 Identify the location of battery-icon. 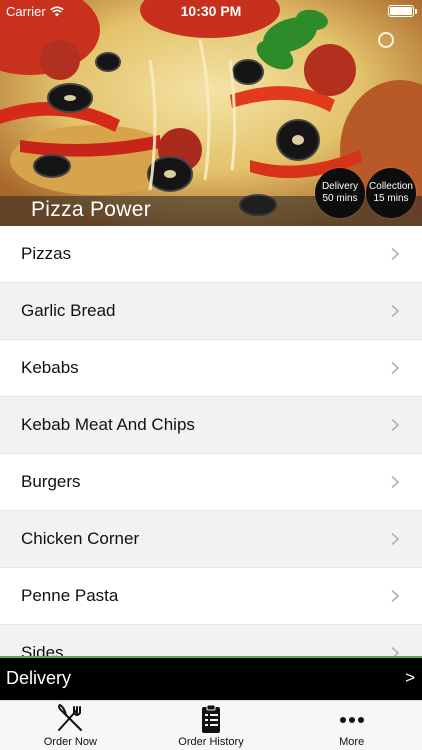
(402, 11).